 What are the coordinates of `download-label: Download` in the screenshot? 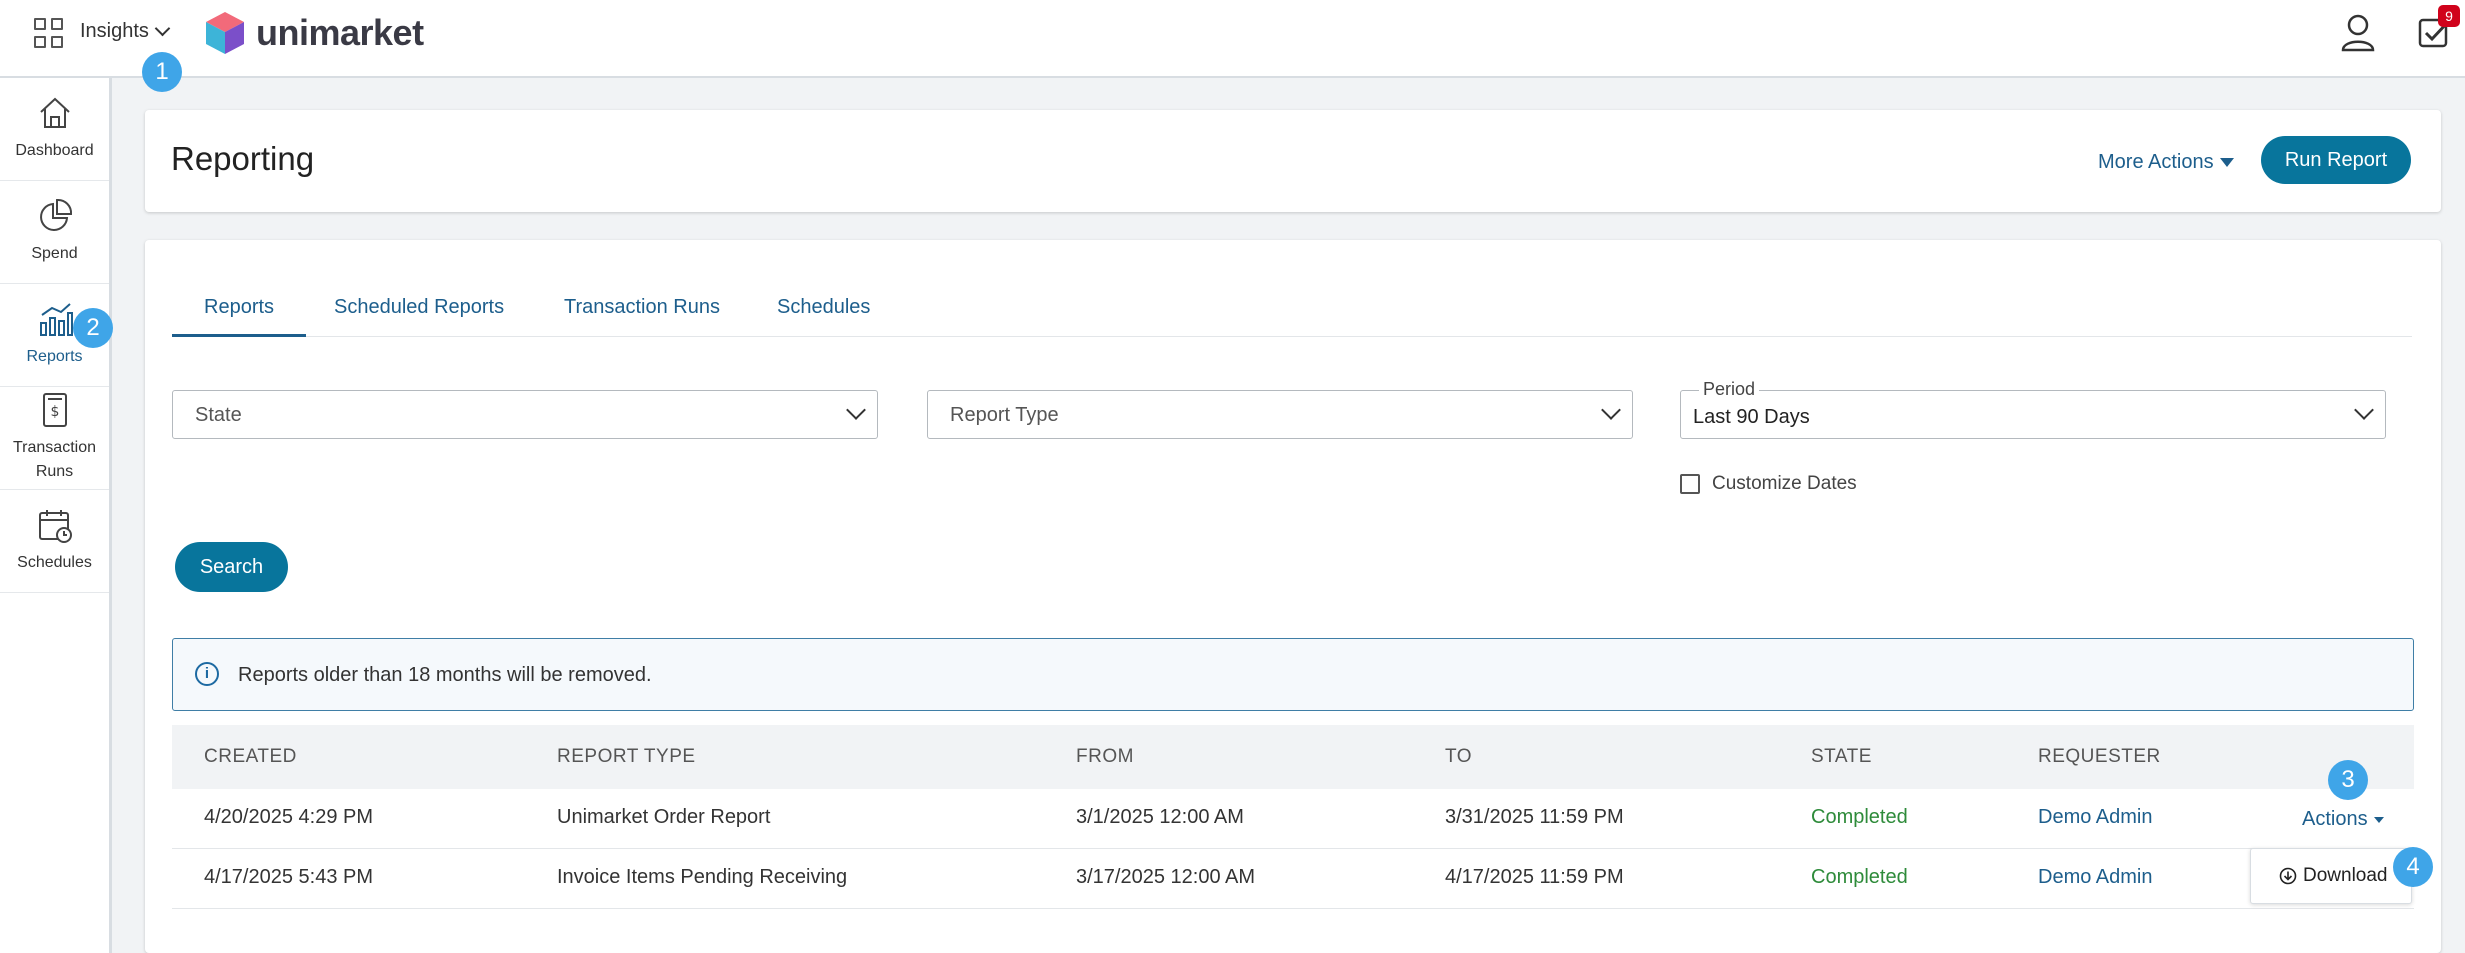 It's located at (2345, 875).